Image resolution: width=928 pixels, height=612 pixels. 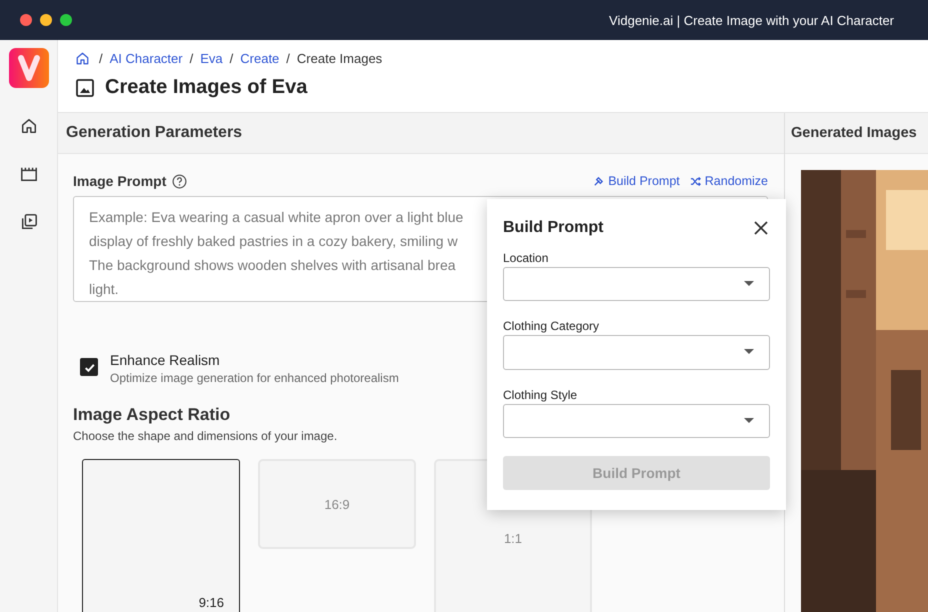 I want to click on placeholder-text: light., so click(x=104, y=289).